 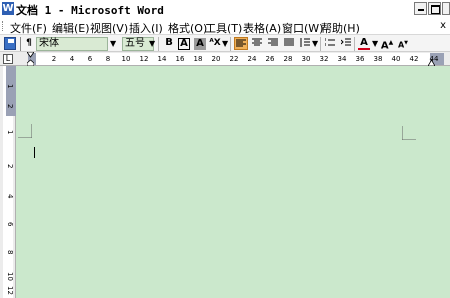 I want to click on text-effects-icon: ᴬX, so click(x=215, y=43).